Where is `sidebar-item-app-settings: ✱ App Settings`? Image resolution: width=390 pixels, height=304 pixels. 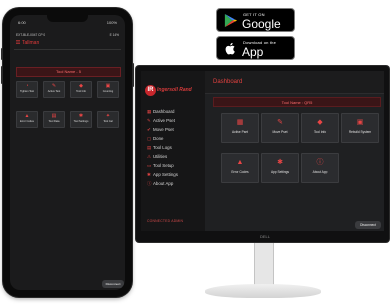
sidebar-item-app-settings: ✱ App Settings is located at coordinates (162, 175).